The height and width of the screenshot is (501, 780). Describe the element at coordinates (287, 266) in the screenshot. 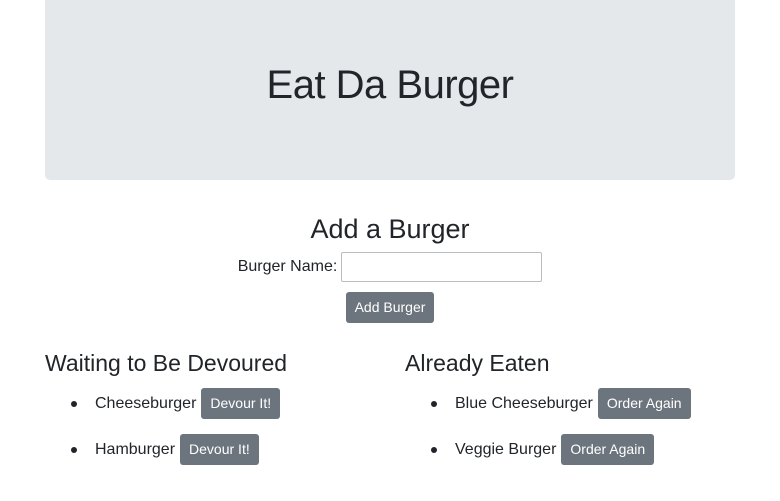

I see `burger-name-label: Burger Name:` at that location.